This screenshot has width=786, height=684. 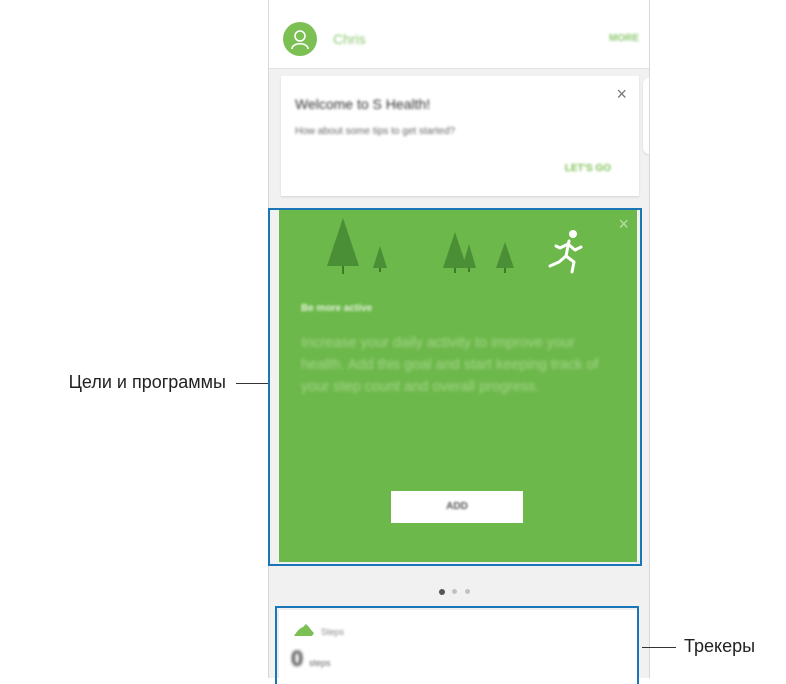 I want to click on user-avatar-icon, so click(x=300, y=39).